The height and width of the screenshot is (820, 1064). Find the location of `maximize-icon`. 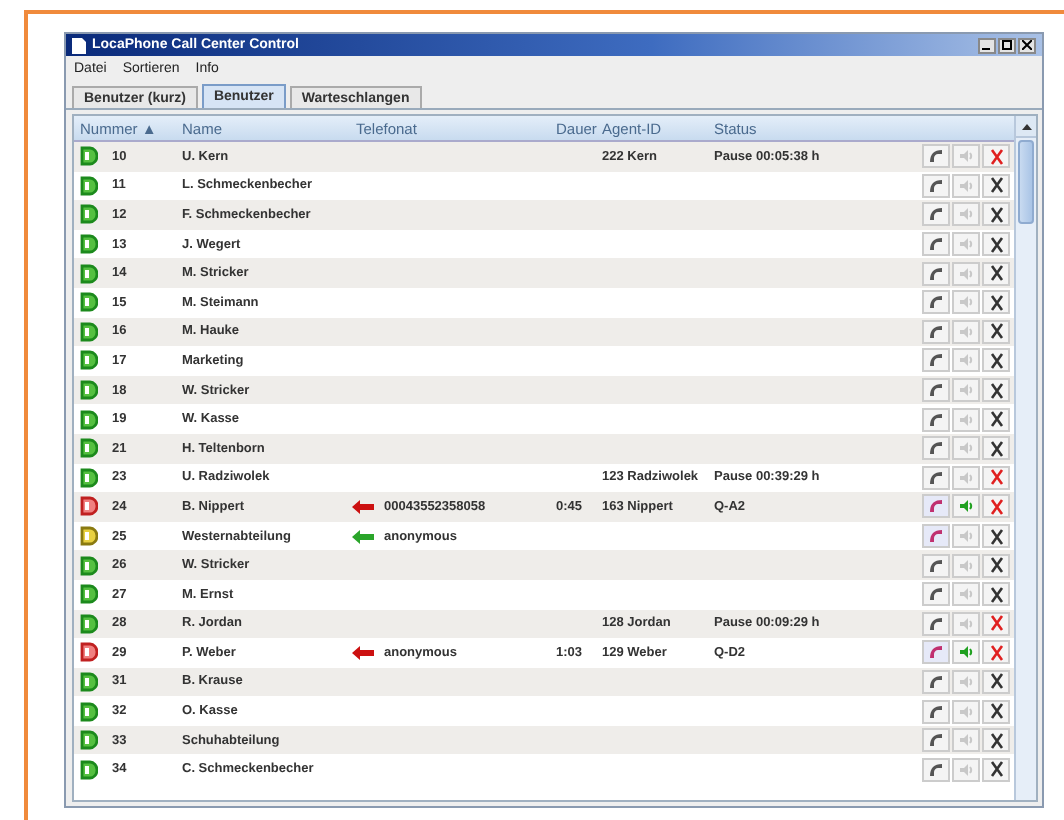

maximize-icon is located at coordinates (1007, 45).